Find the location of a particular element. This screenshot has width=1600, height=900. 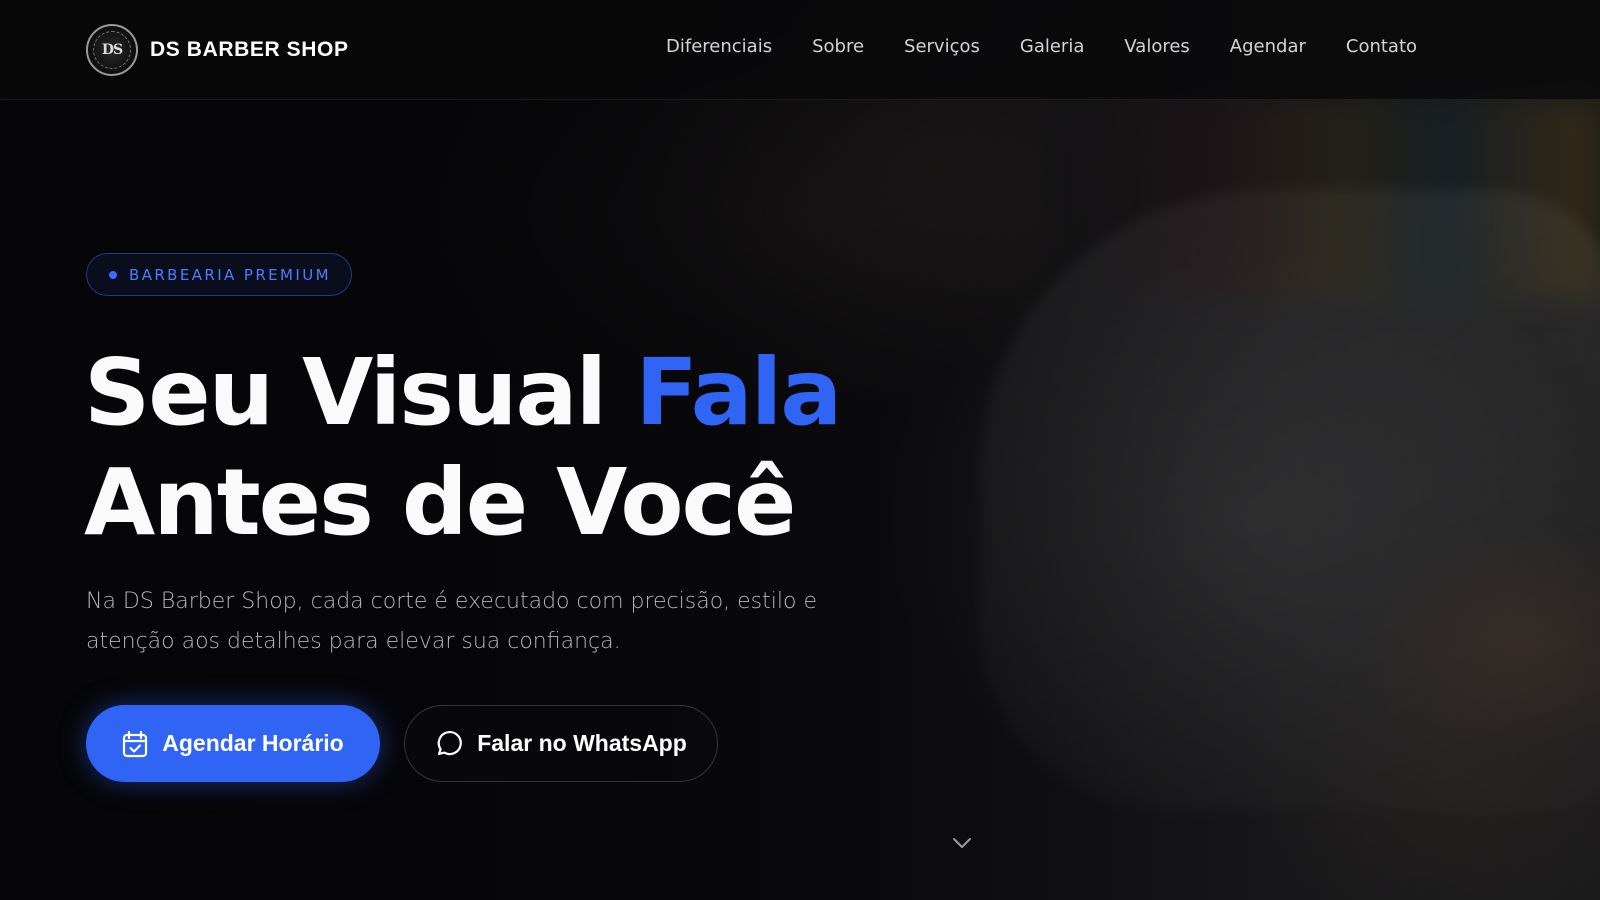

nav-item-sobre: Sobre is located at coordinates (838, 46).